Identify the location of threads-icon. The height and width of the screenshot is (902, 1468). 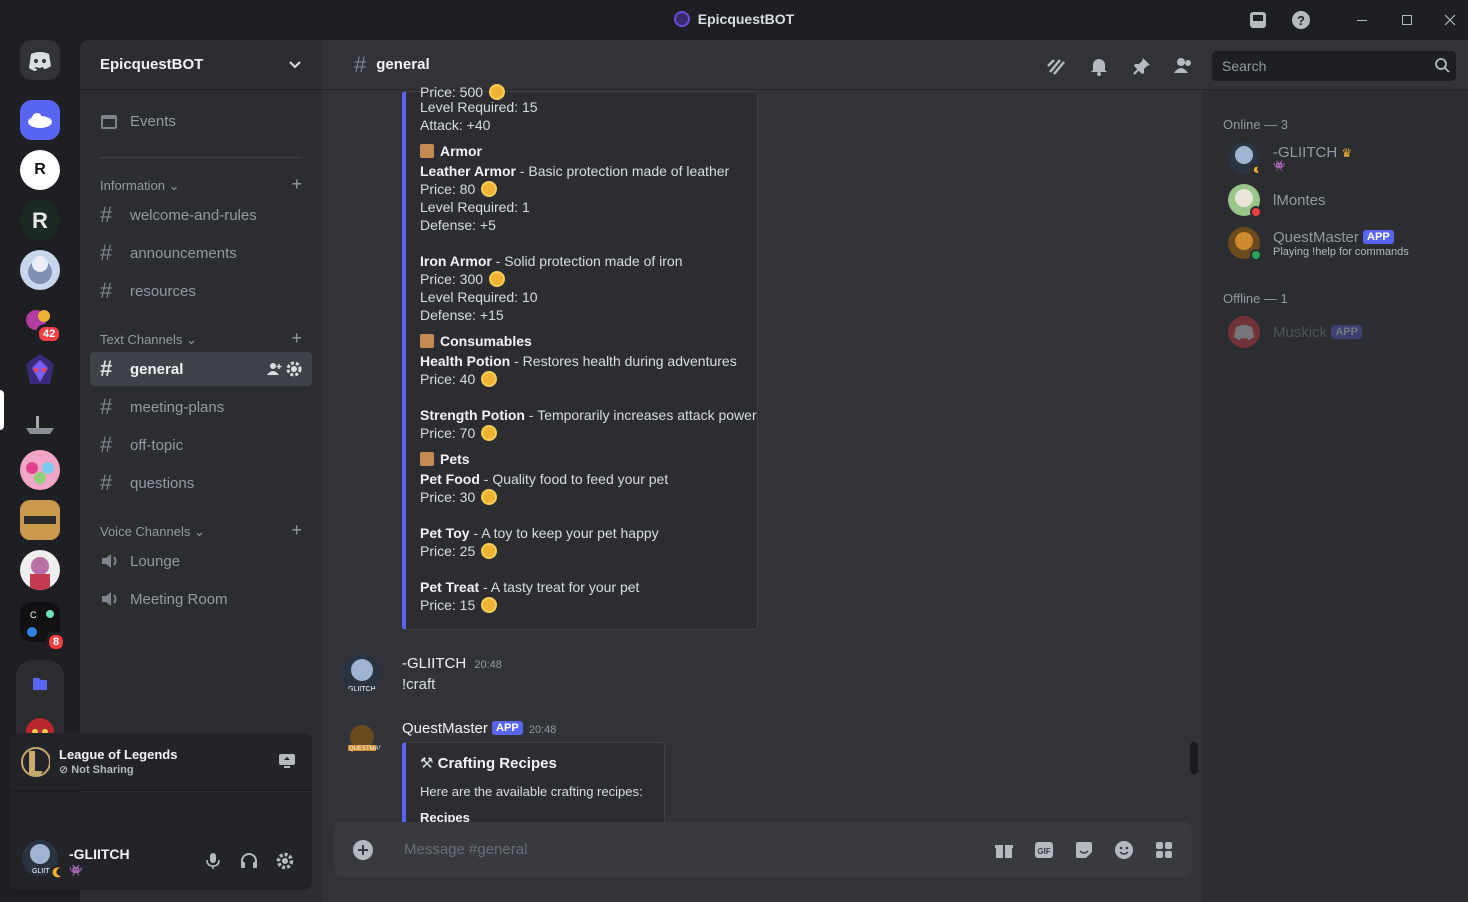
(1056, 66).